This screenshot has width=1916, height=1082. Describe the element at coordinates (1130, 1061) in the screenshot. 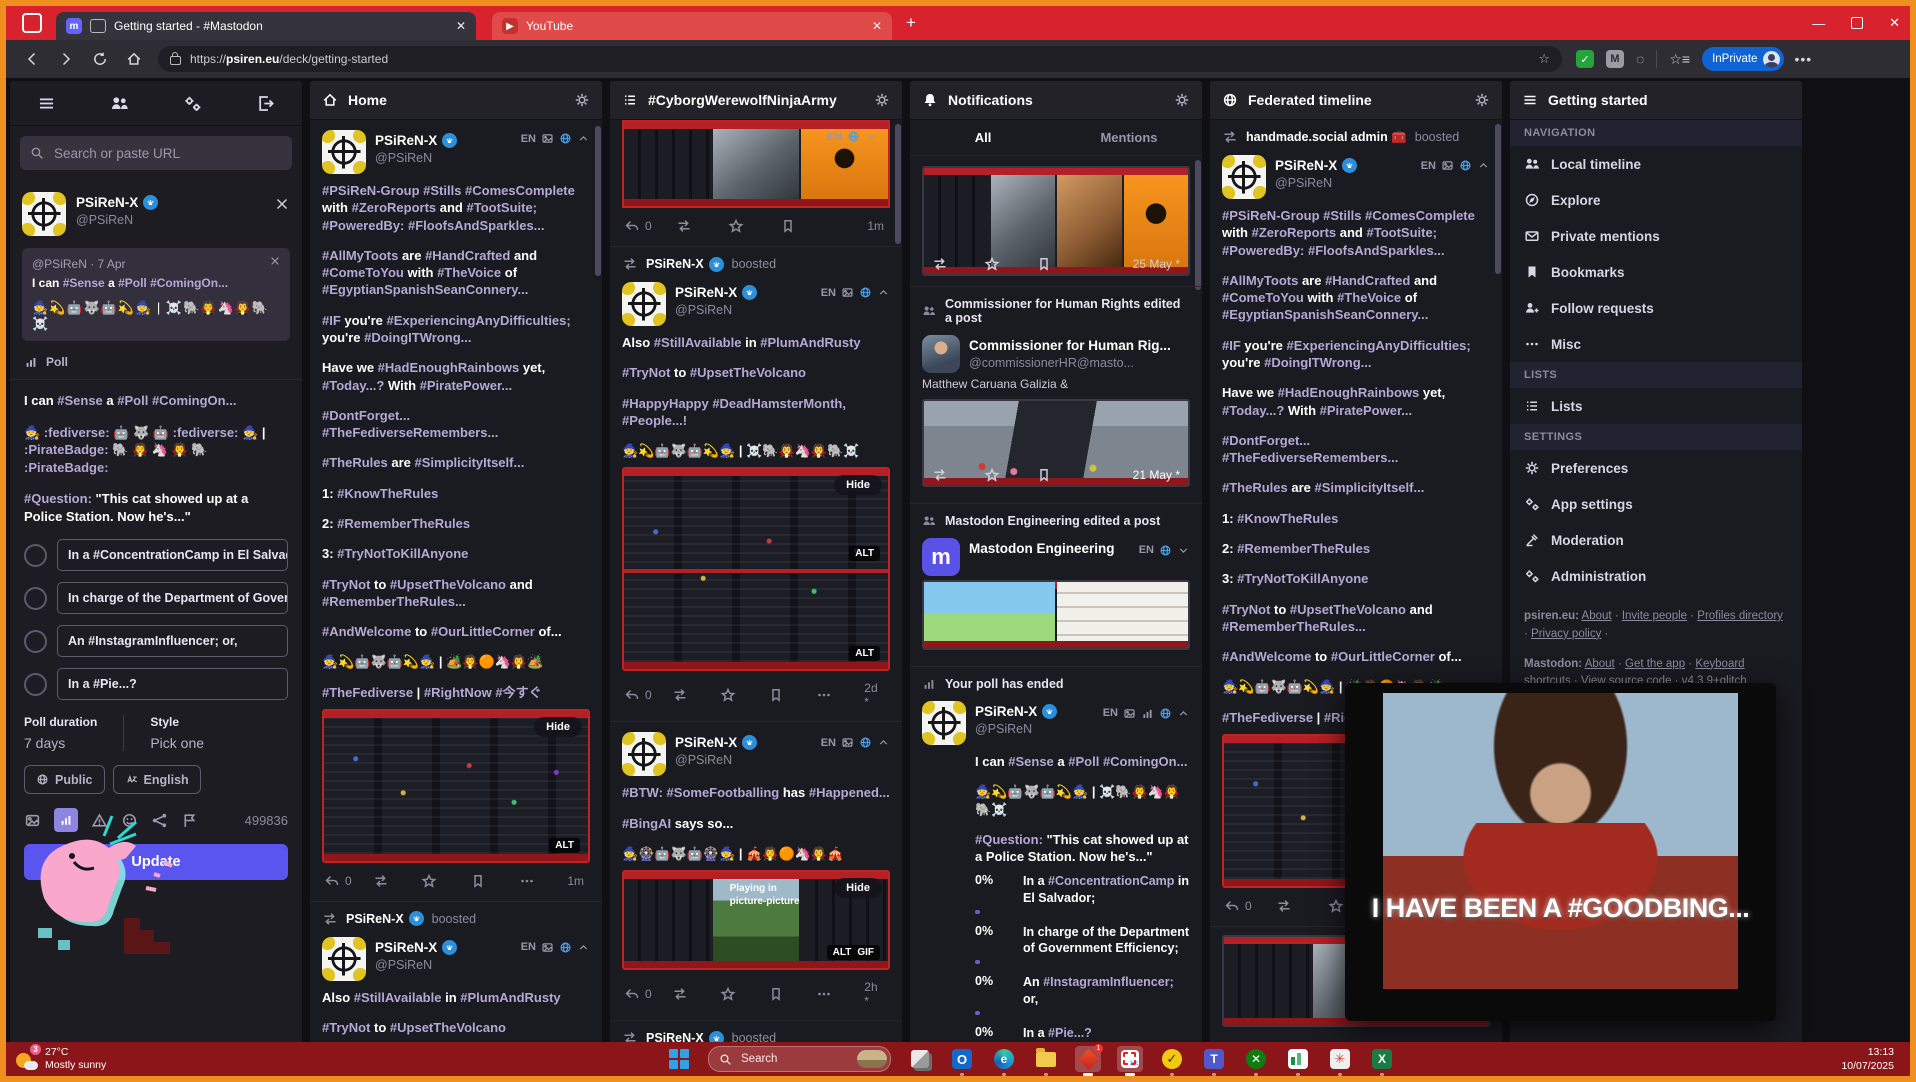

I see `taskbar-snipping-tool-icon` at that location.